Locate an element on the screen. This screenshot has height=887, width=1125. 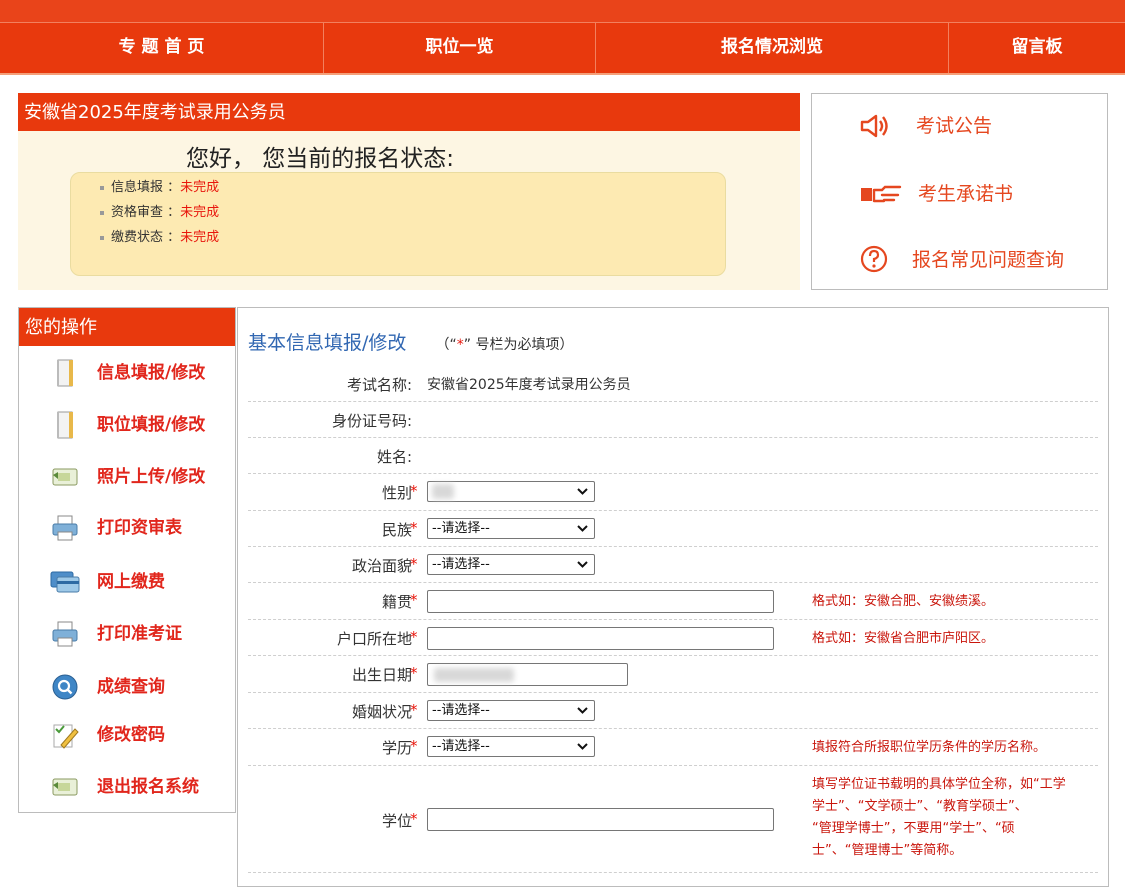
megaphone-icon is located at coordinates (874, 126).